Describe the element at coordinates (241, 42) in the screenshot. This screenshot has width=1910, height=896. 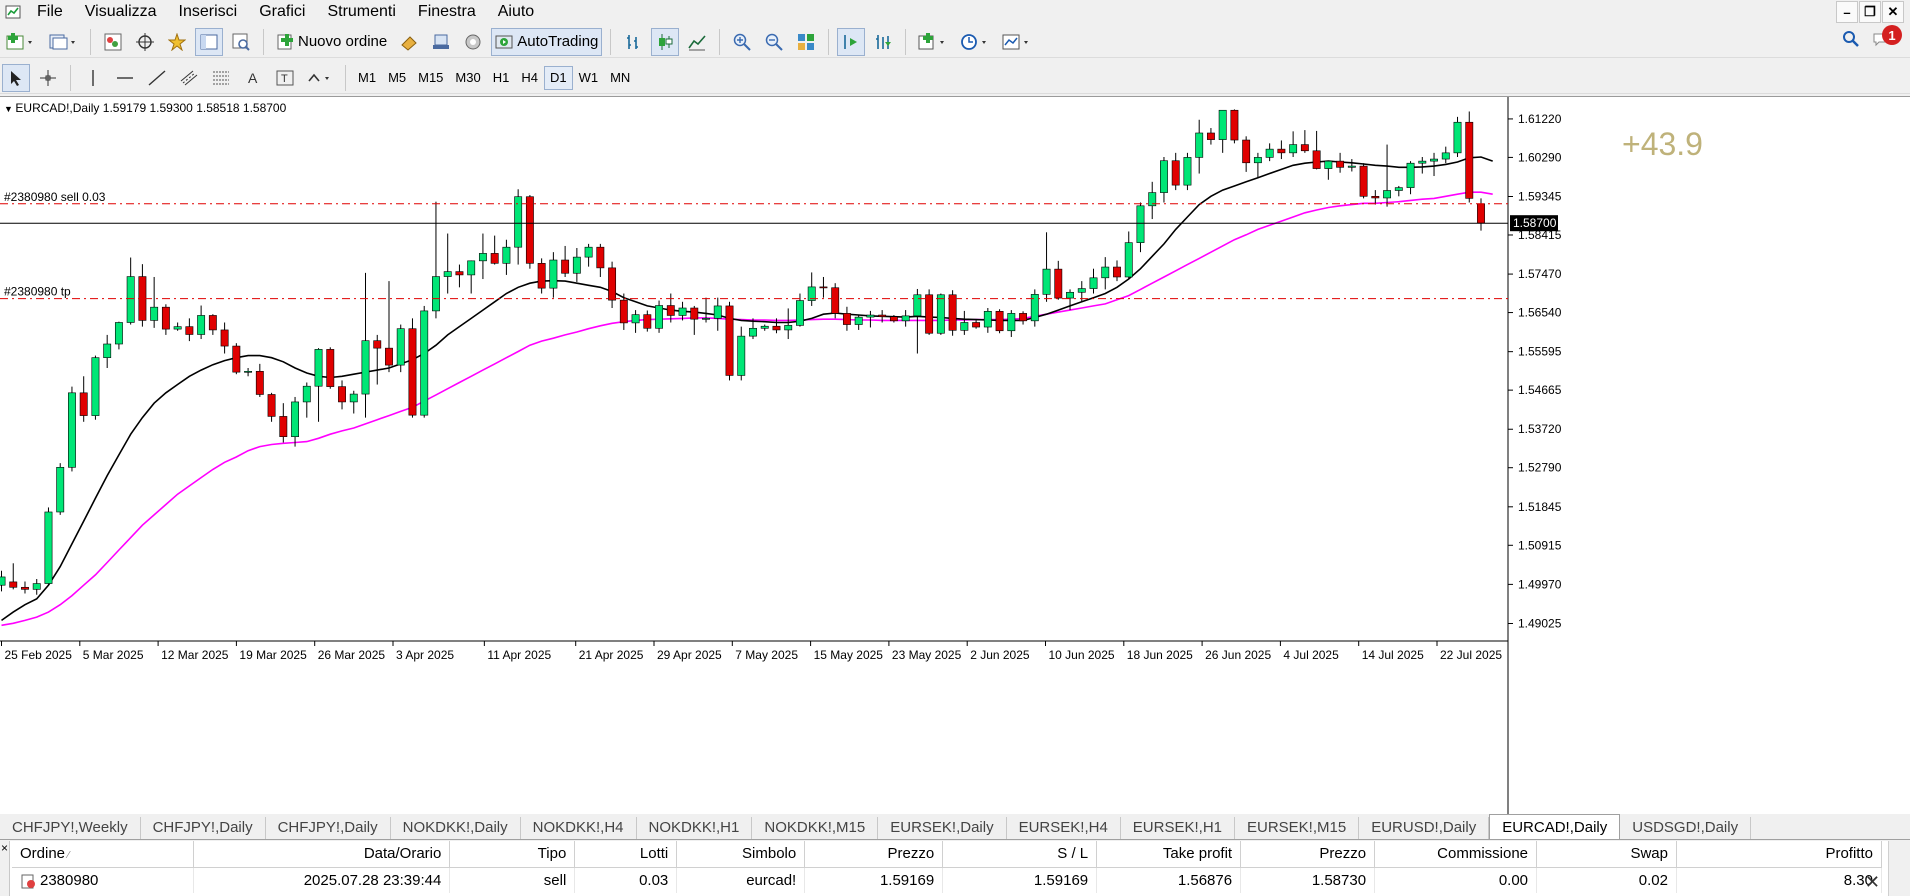
I see `strategy-tester-button` at that location.